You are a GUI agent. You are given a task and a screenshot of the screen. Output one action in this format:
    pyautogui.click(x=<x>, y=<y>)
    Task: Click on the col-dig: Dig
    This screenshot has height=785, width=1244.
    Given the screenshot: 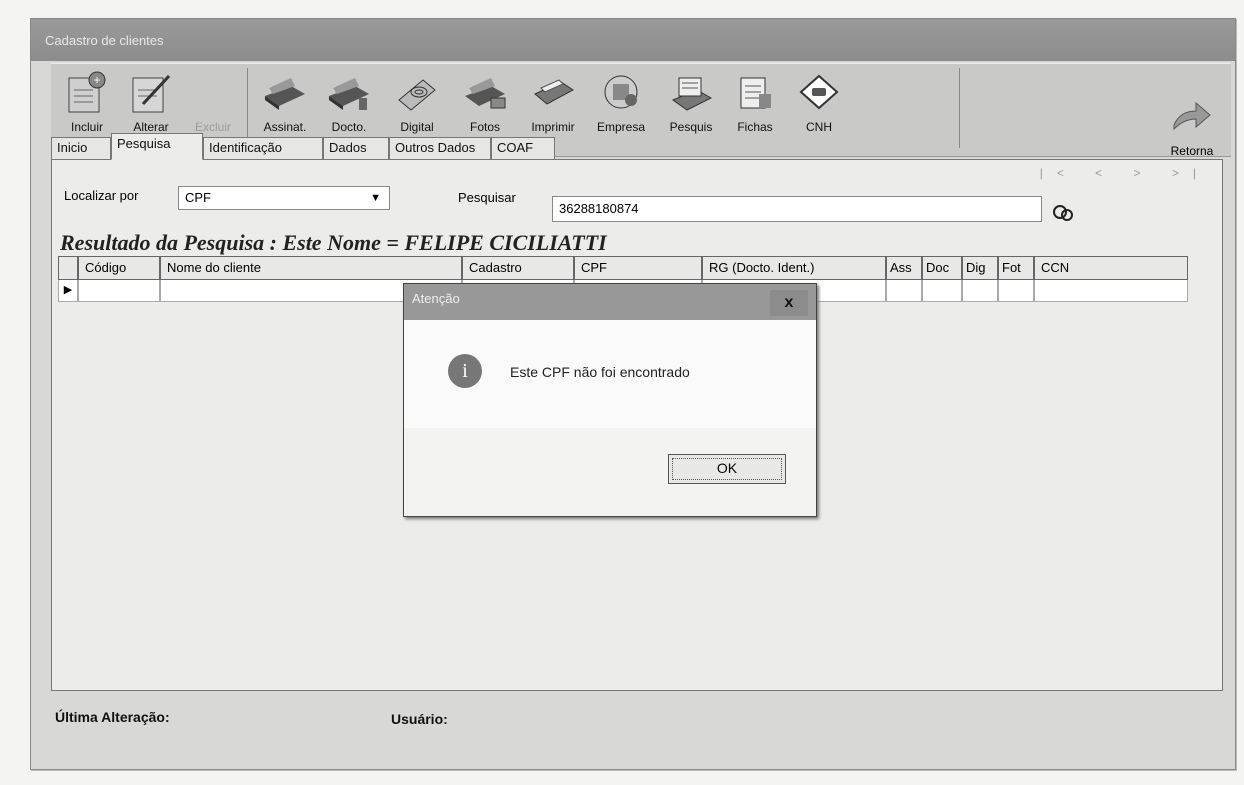 What is the action you would take?
    pyautogui.click(x=980, y=268)
    